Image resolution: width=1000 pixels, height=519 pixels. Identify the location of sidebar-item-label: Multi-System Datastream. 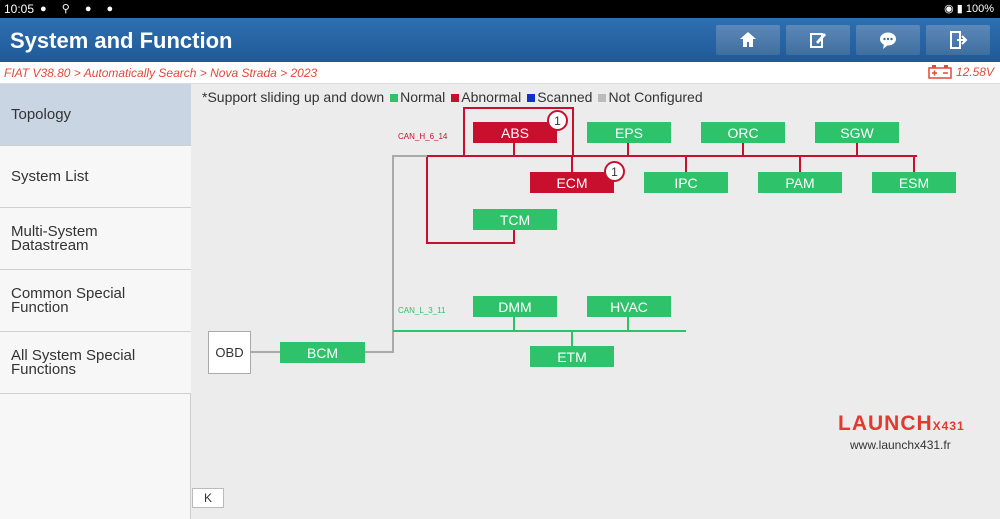
(54, 238).